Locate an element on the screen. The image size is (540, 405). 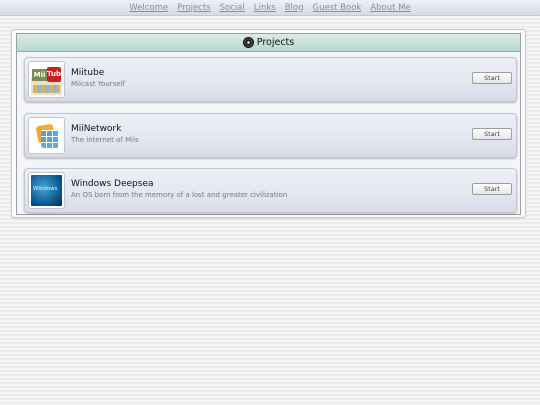
project-name: MiiNetwork is located at coordinates (96, 129).